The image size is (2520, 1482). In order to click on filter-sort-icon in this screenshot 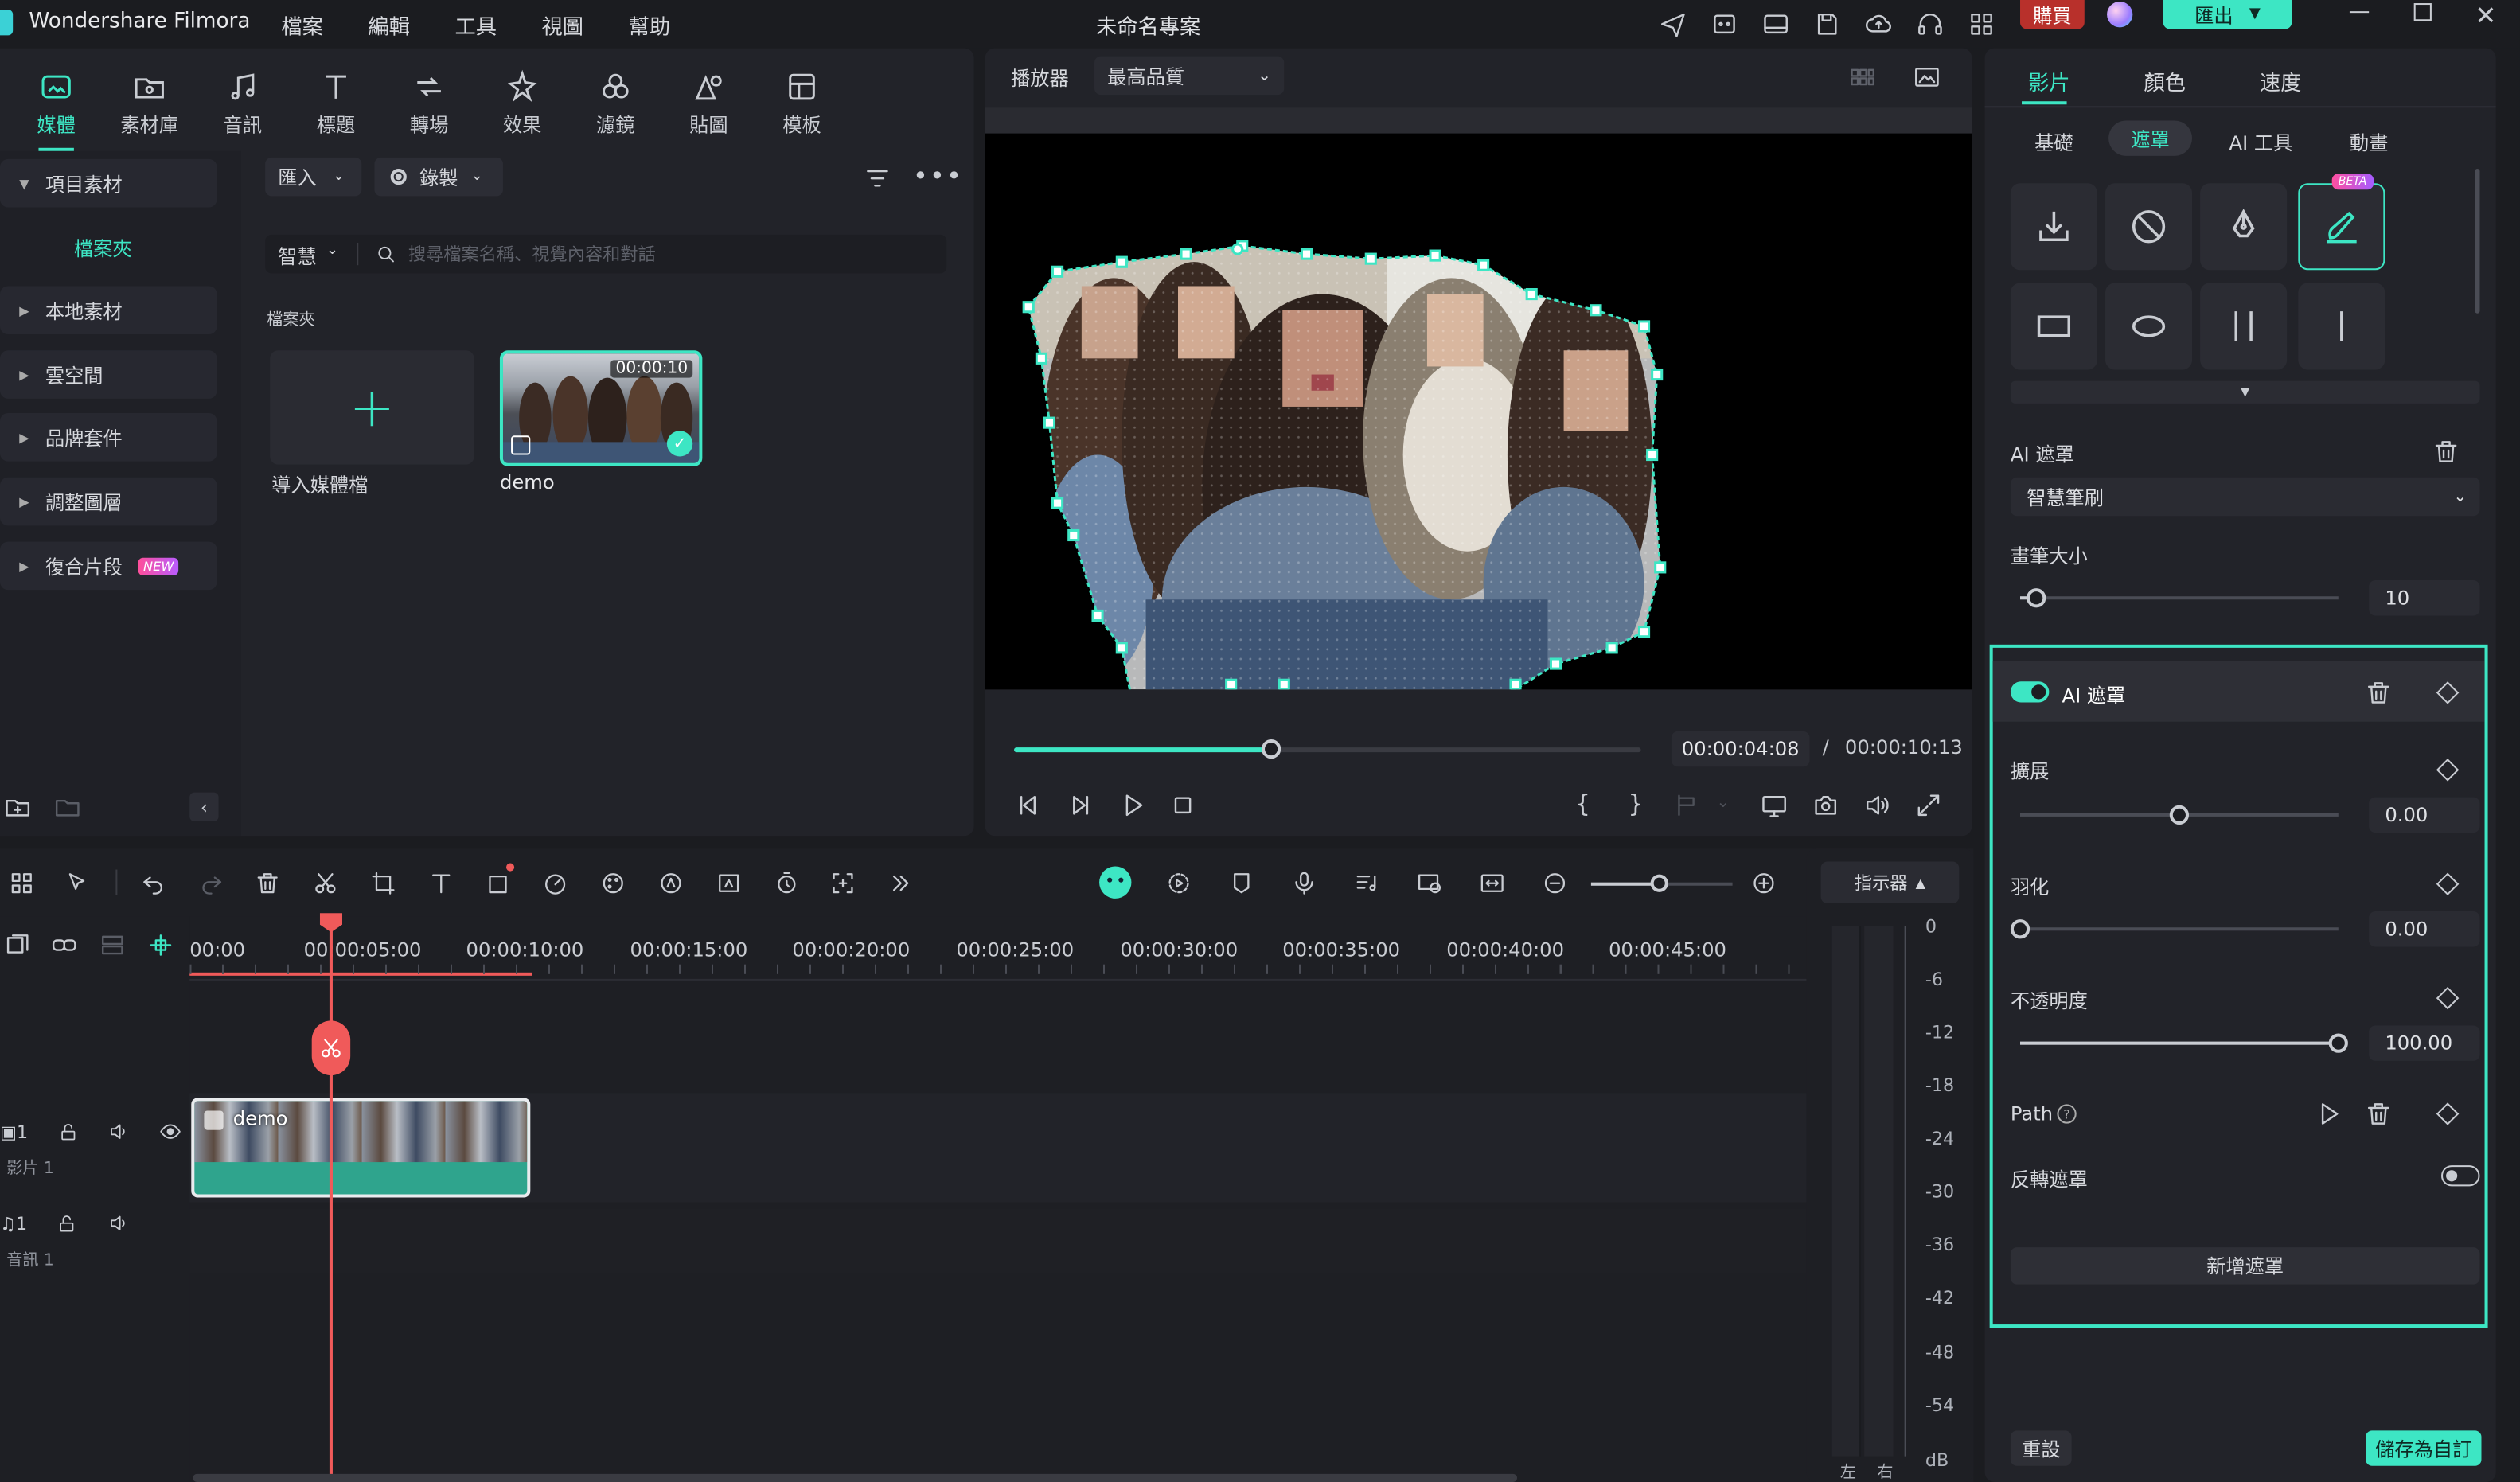, I will do `click(877, 178)`.